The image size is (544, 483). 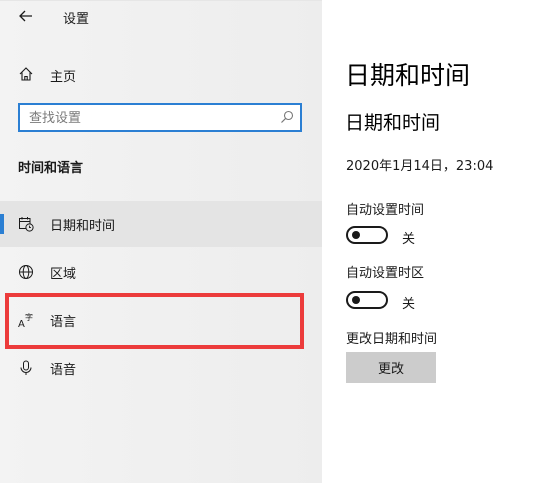 I want to click on sidebar-item-label: 日期和时间, so click(x=83, y=226).